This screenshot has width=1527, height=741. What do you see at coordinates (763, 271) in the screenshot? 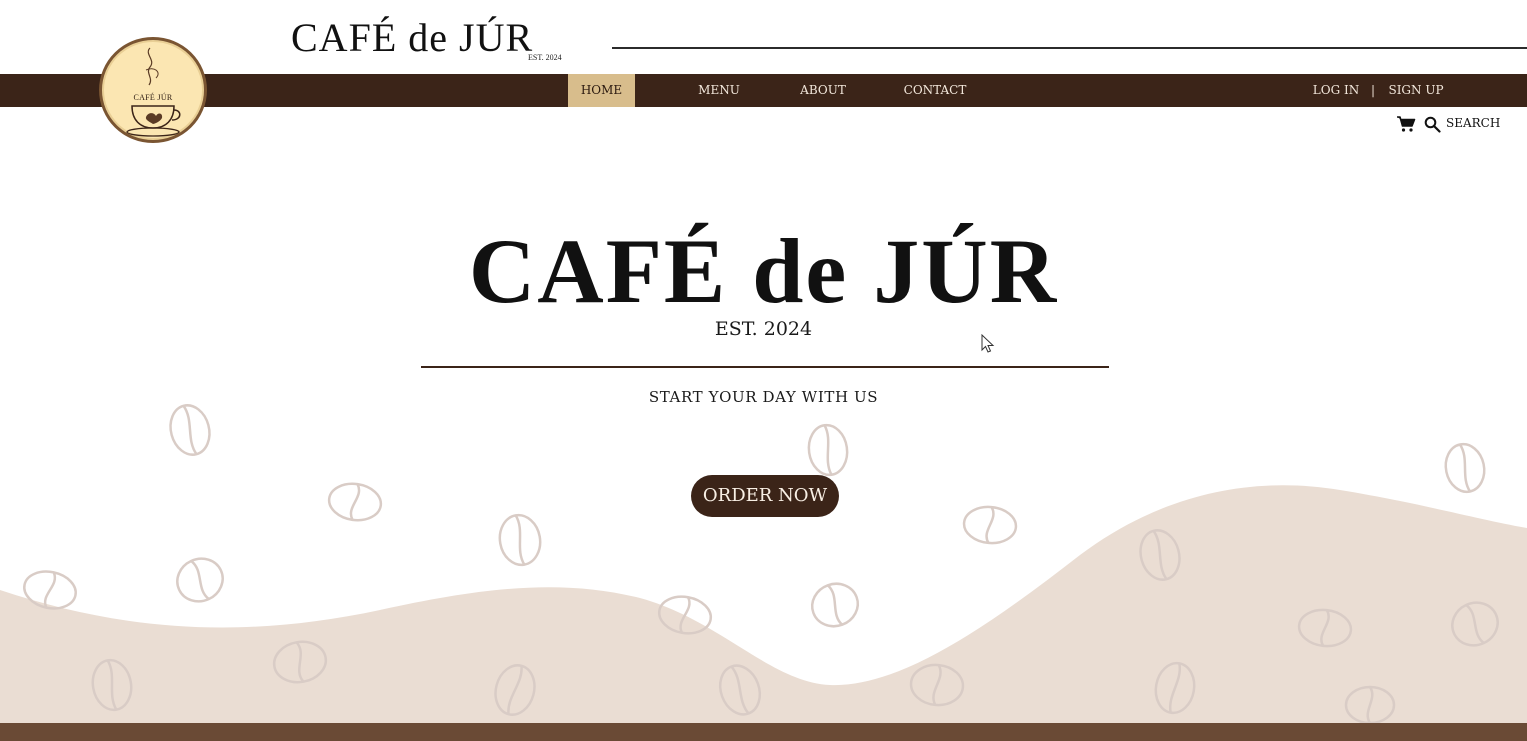
I see `hero-title: CAFÉ de JÚR` at bounding box center [763, 271].